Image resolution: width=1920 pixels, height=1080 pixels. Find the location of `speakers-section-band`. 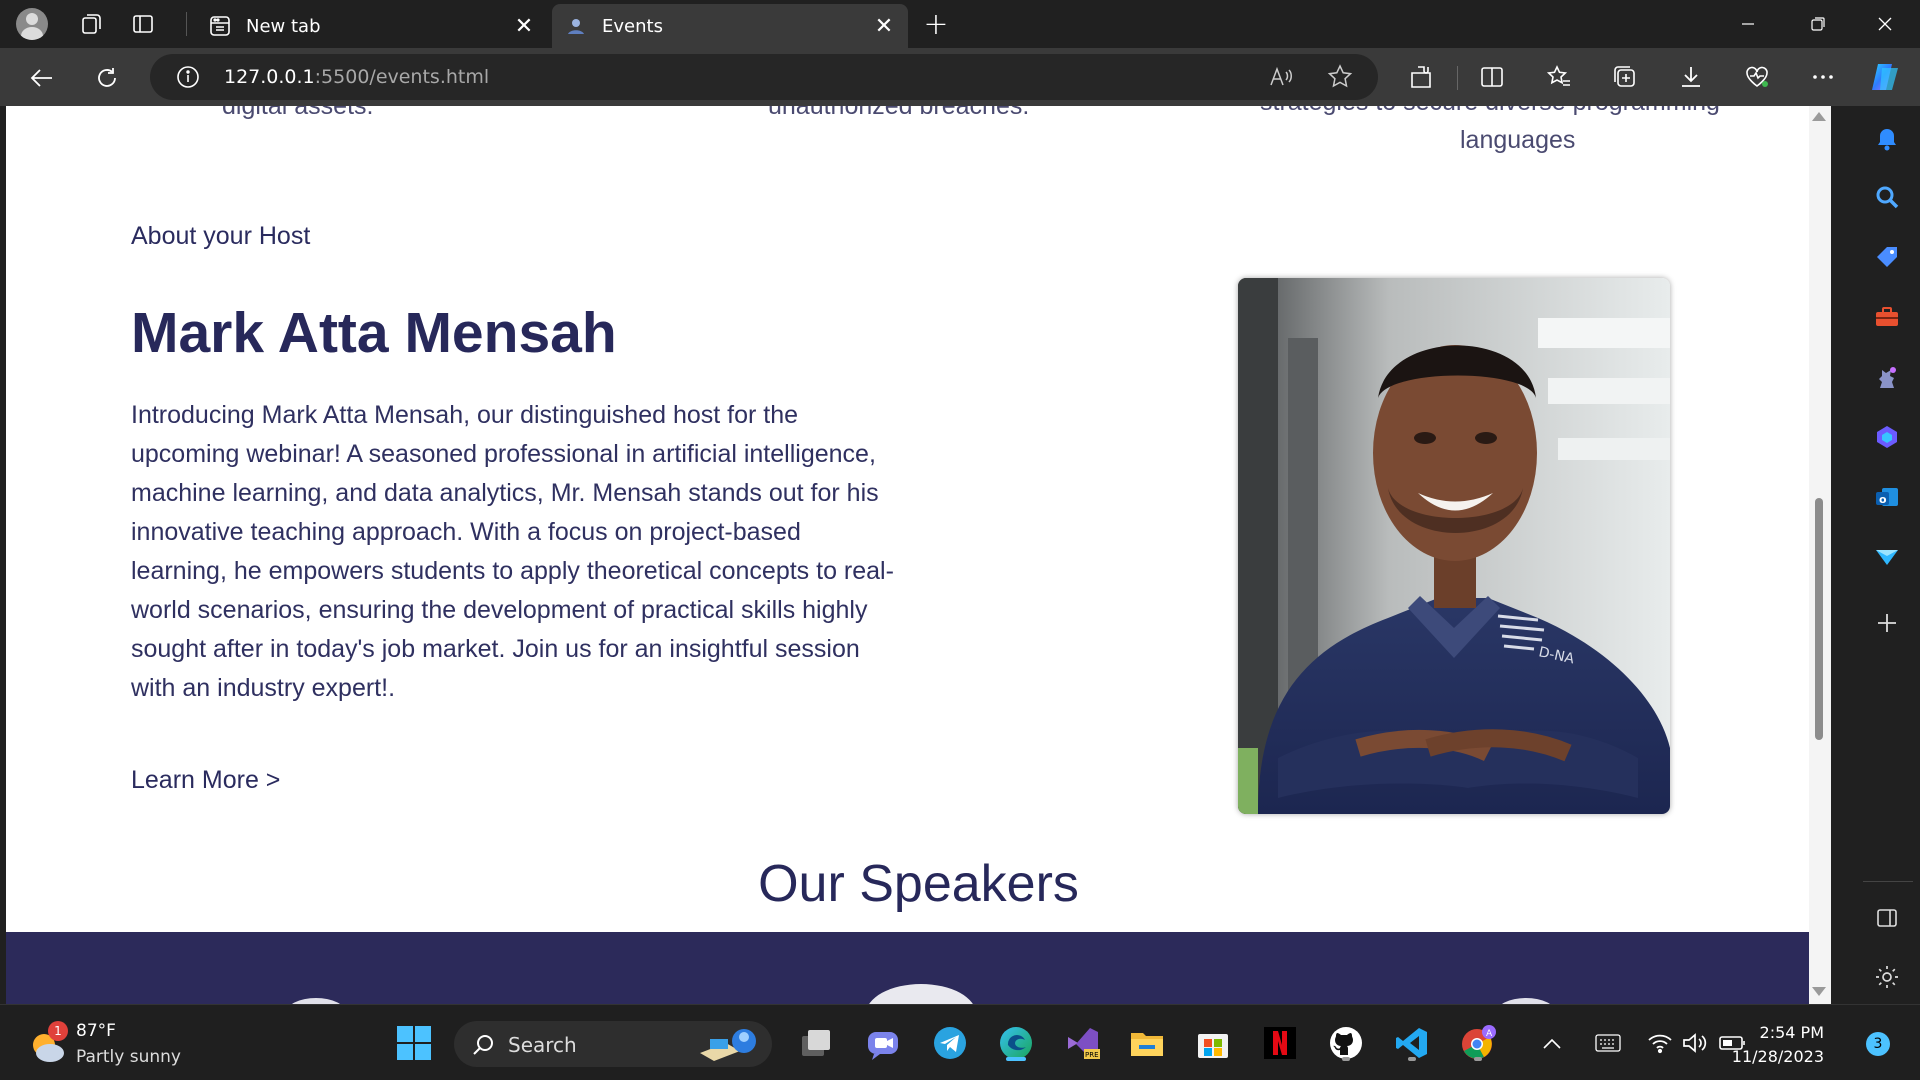

speakers-section-band is located at coordinates (918, 968).